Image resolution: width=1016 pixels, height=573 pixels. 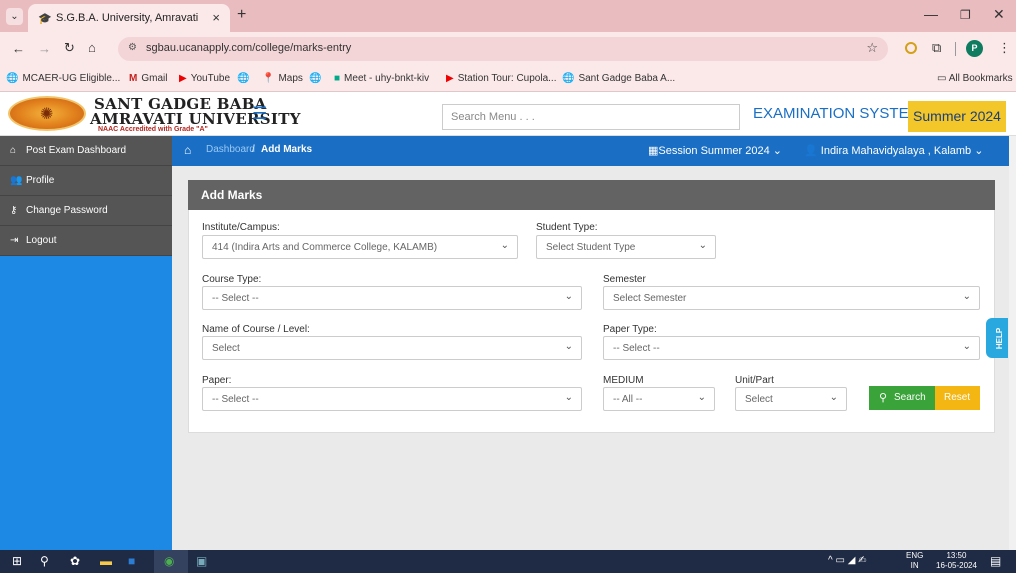 What do you see at coordinates (282, 78) in the screenshot?
I see `bookmark-item: 📍 Maps` at bounding box center [282, 78].